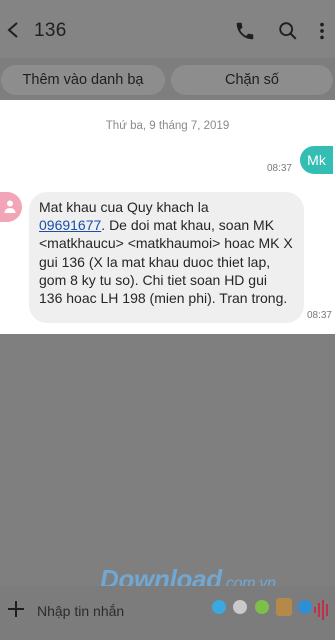  Describe the element at coordinates (219, 607) in the screenshot. I see `blue-dot-icon` at that location.